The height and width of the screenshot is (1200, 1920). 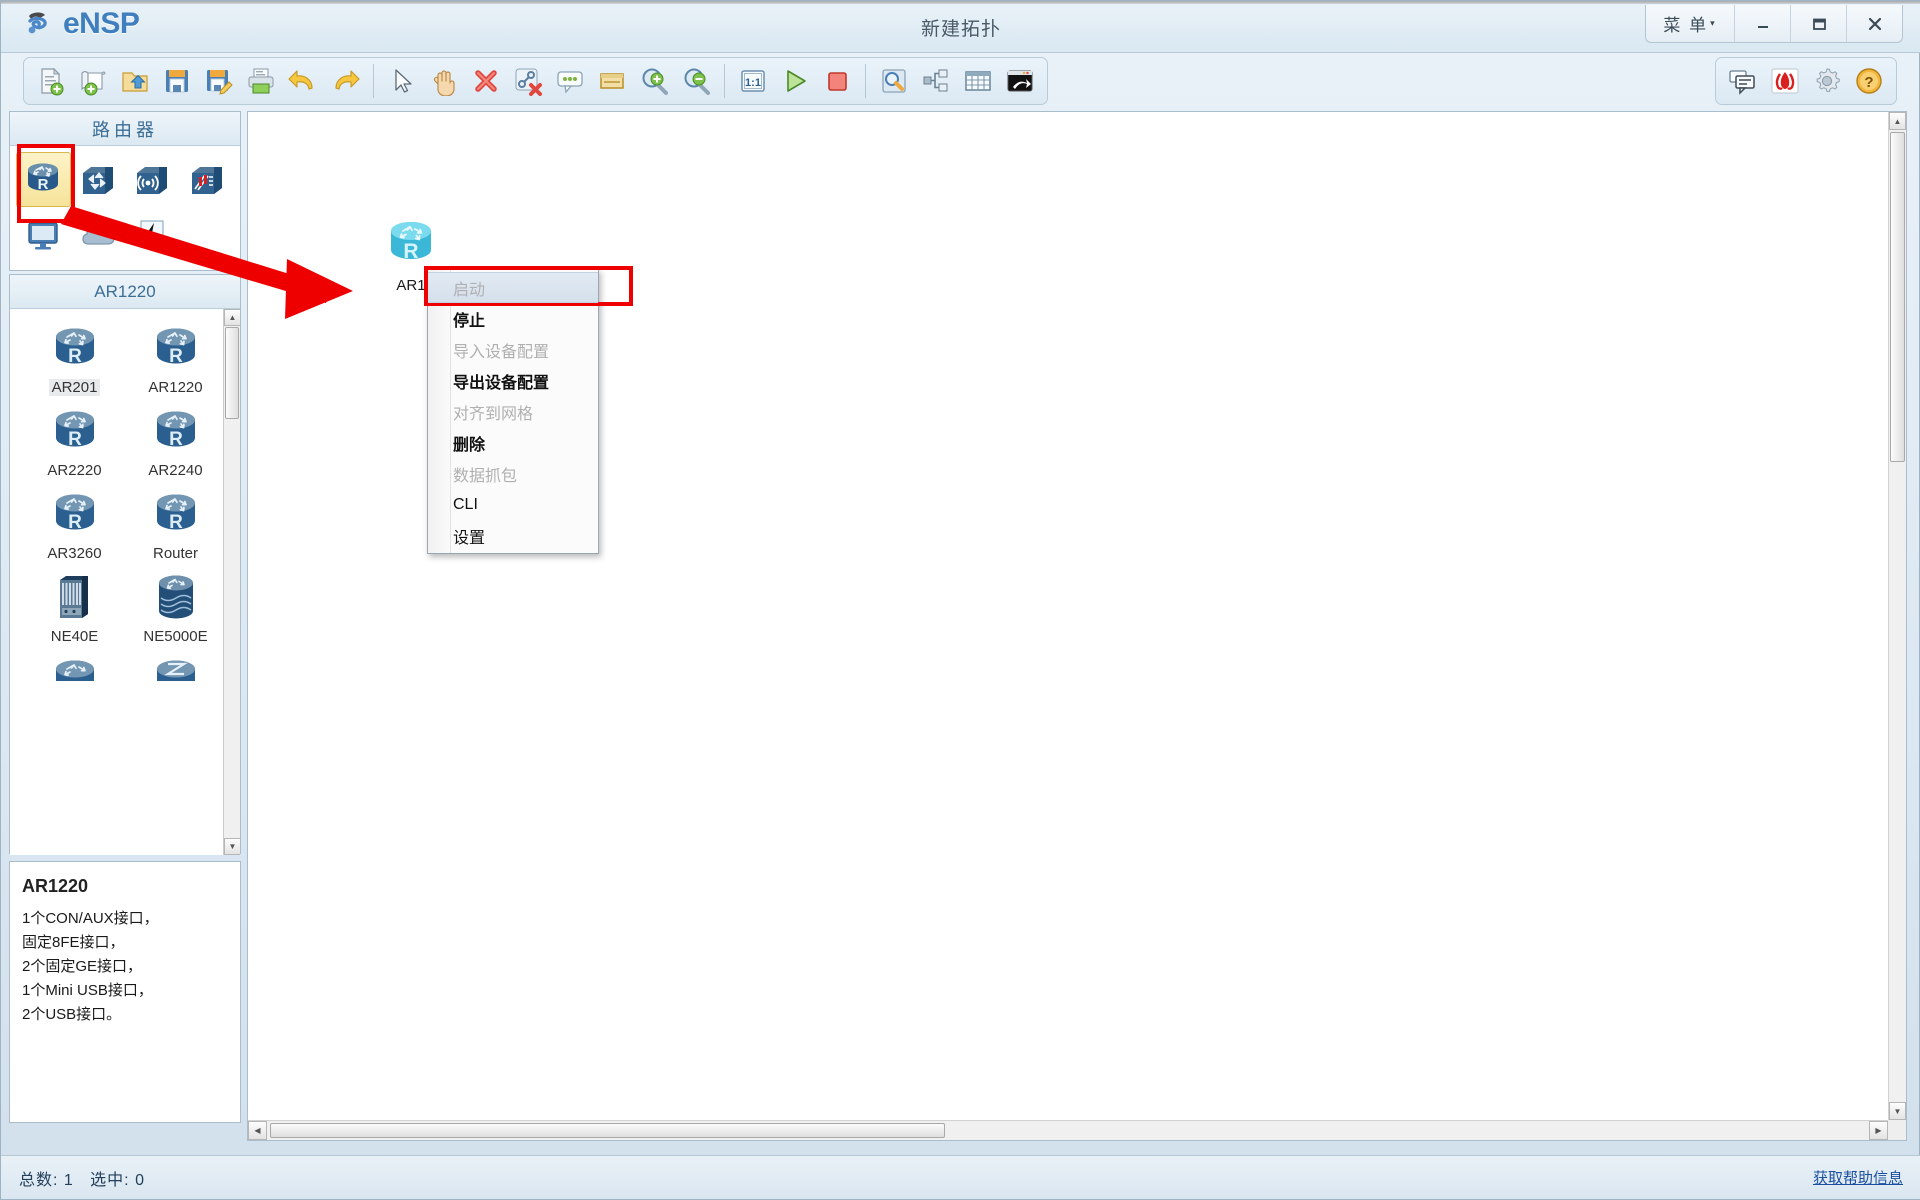 What do you see at coordinates (74, 513) in the screenshot?
I see `router-device-icon: R` at bounding box center [74, 513].